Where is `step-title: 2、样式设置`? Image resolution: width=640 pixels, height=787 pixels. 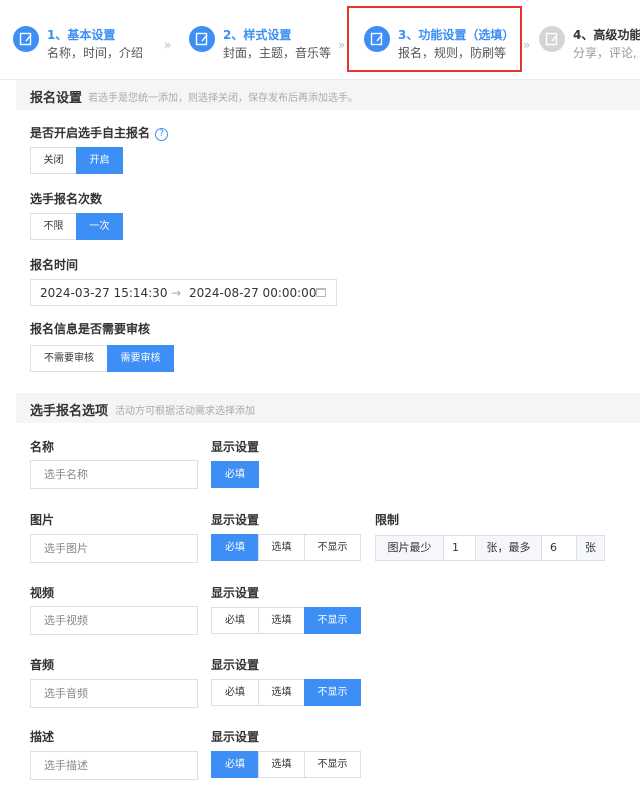
step-title: 2、样式设置 is located at coordinates (257, 35).